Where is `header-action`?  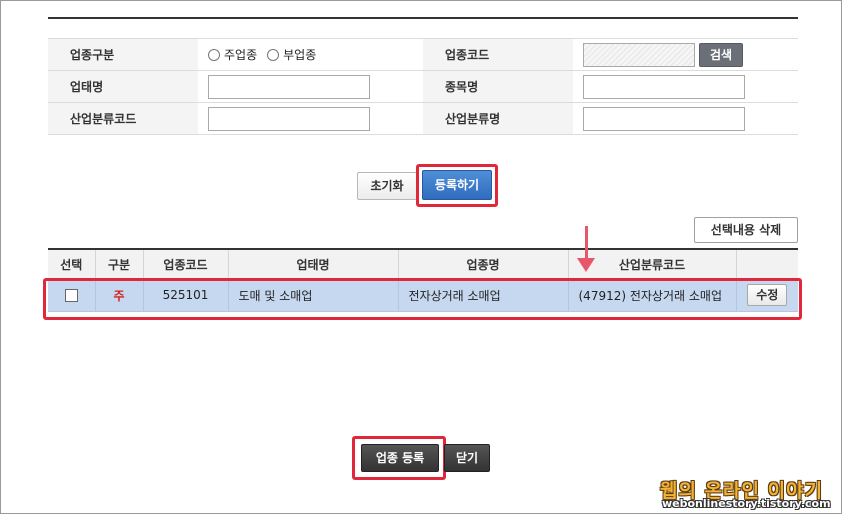
header-action is located at coordinates (767, 264).